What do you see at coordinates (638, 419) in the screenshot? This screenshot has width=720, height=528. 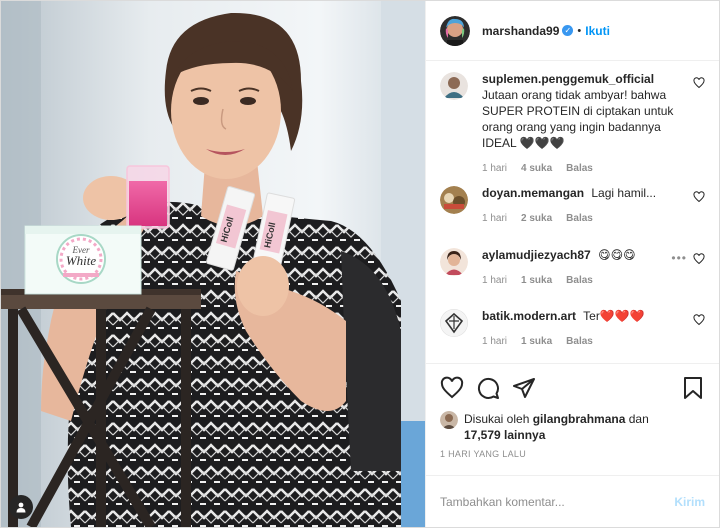 I see `likes-joiner: dan` at bounding box center [638, 419].